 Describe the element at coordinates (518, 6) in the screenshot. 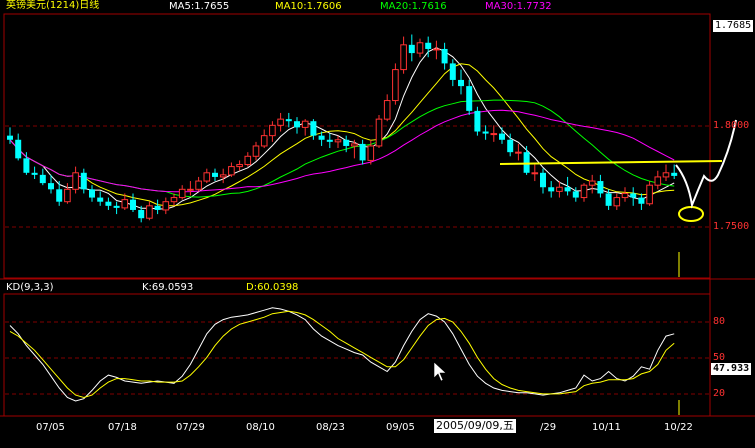

I see `ma30-label: MA30:1.7732` at that location.